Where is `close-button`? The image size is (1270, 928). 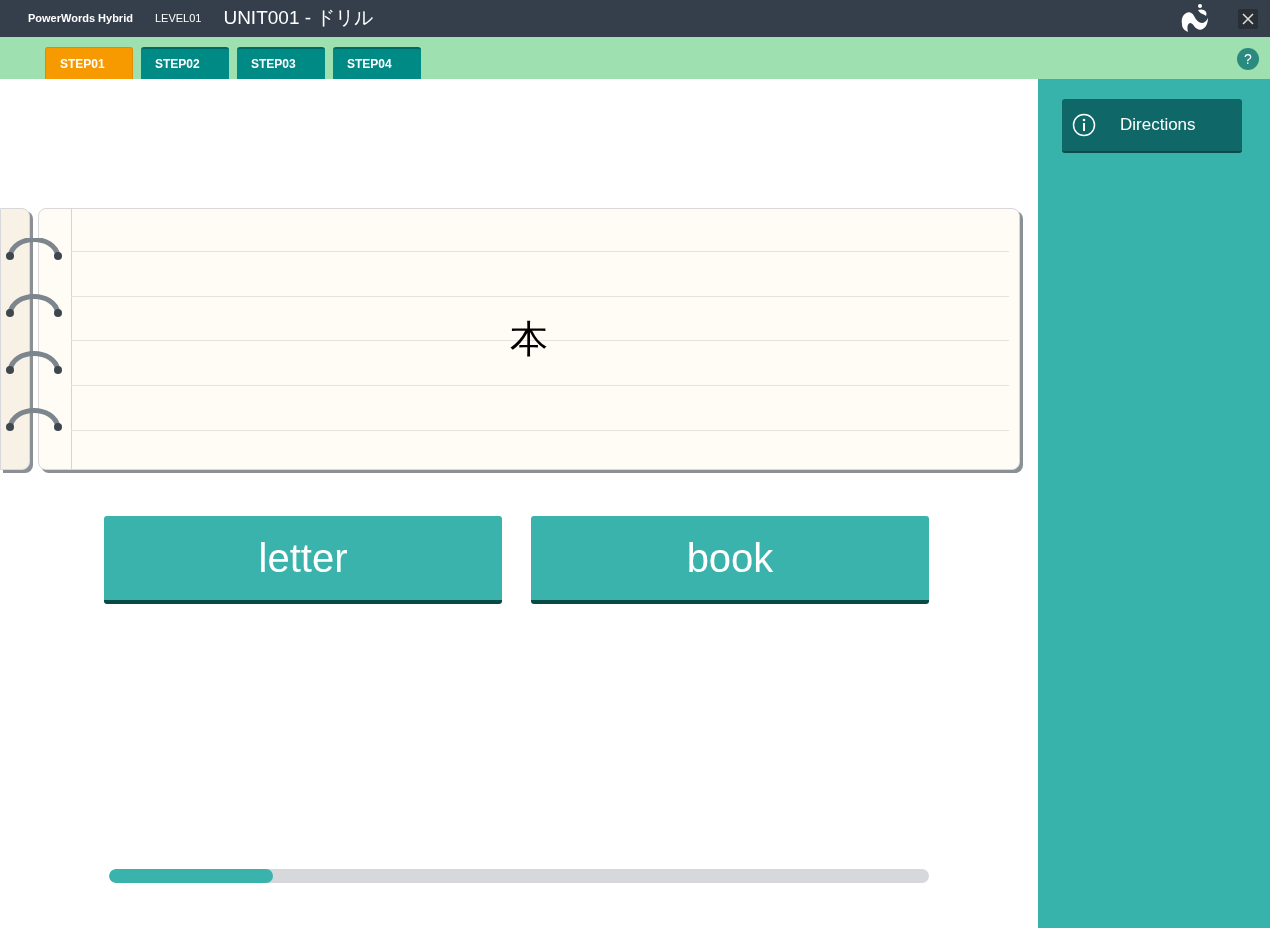
close-button is located at coordinates (1248, 18).